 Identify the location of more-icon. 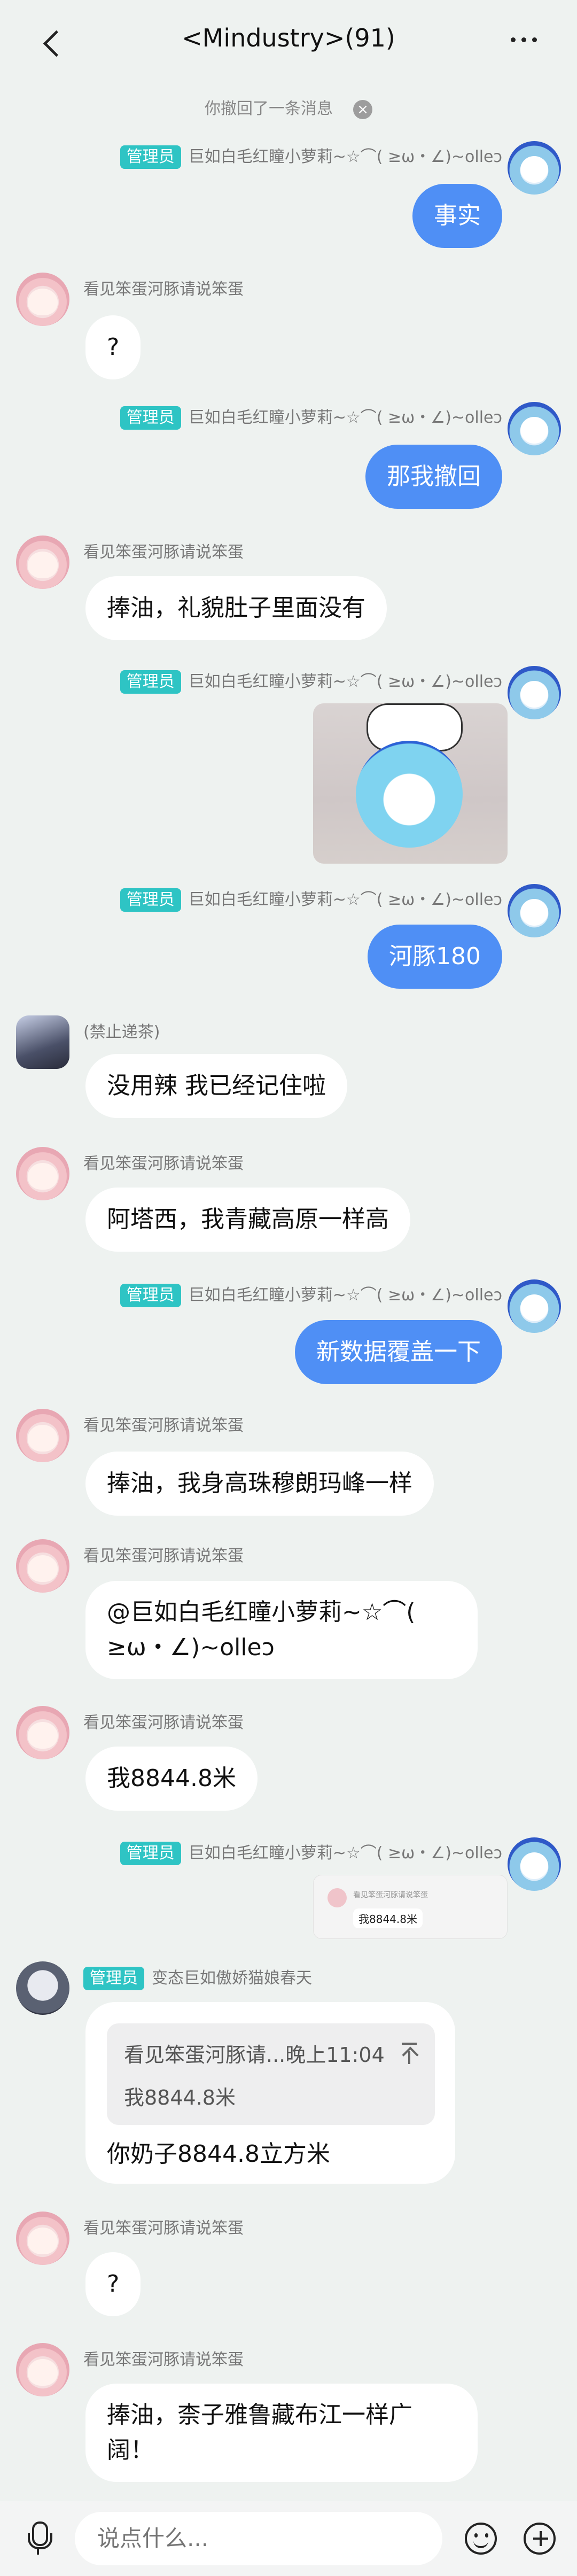
(525, 39).